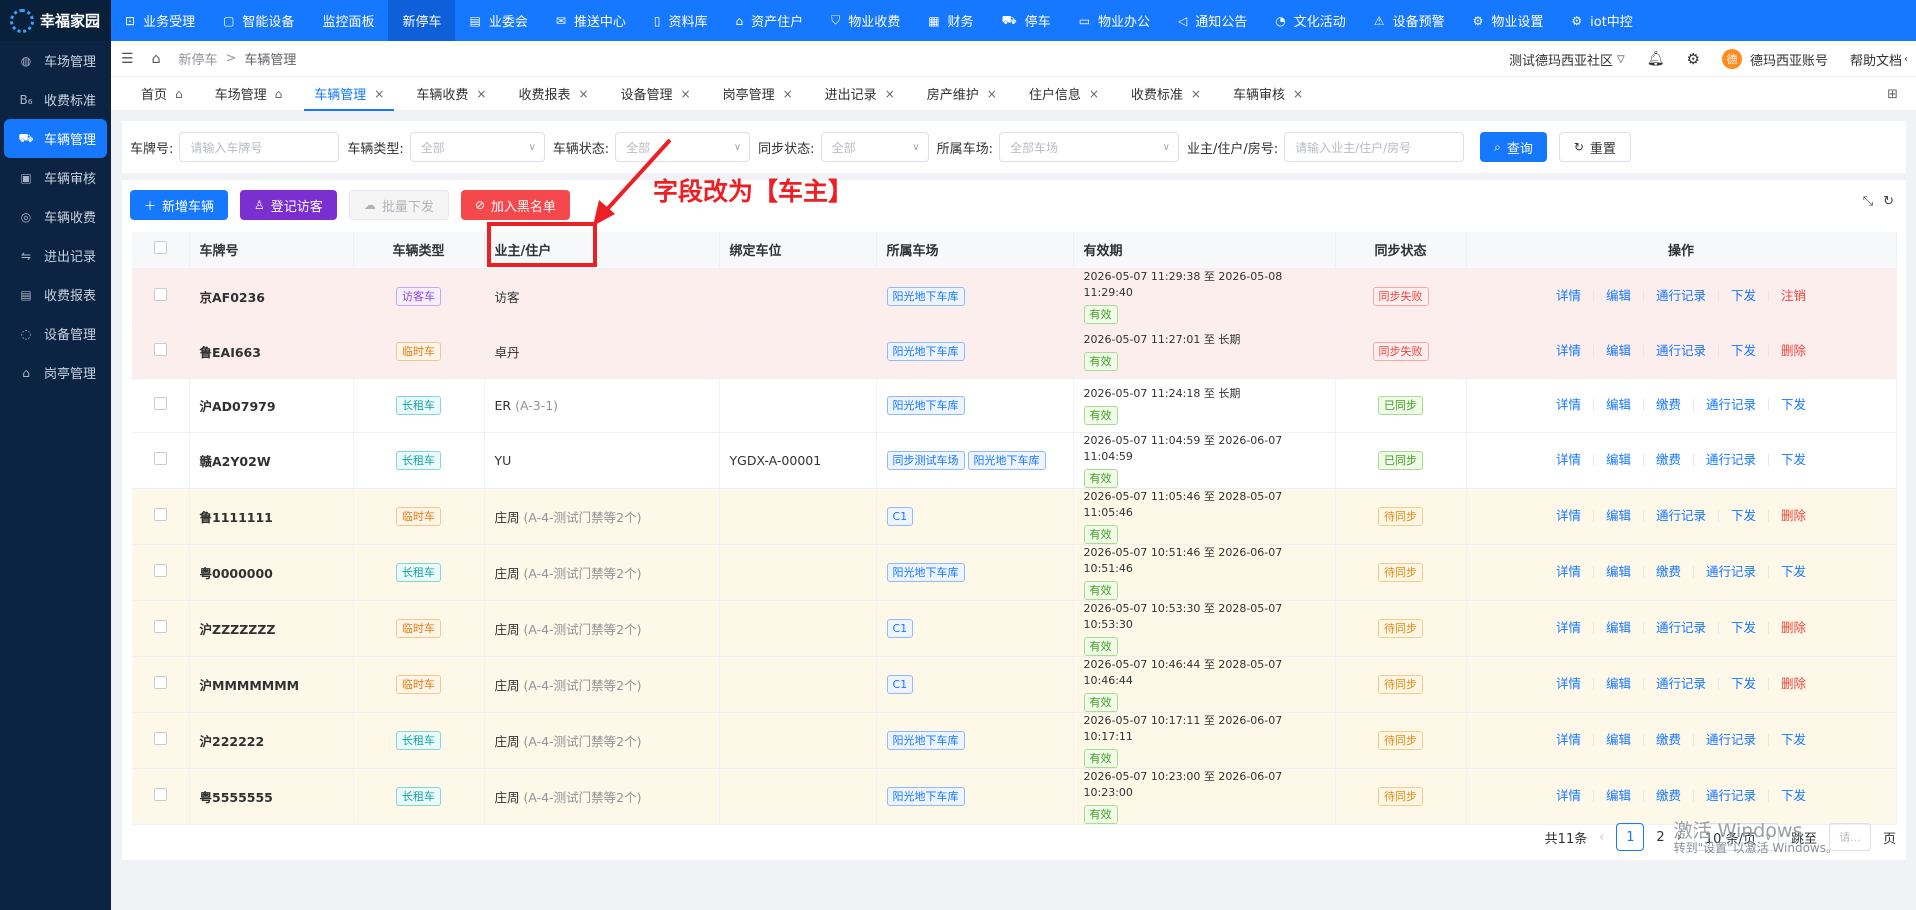 This screenshot has height=910, width=1916. What do you see at coordinates (1401, 250) in the screenshot?
I see `column-header: 同步状态` at bounding box center [1401, 250].